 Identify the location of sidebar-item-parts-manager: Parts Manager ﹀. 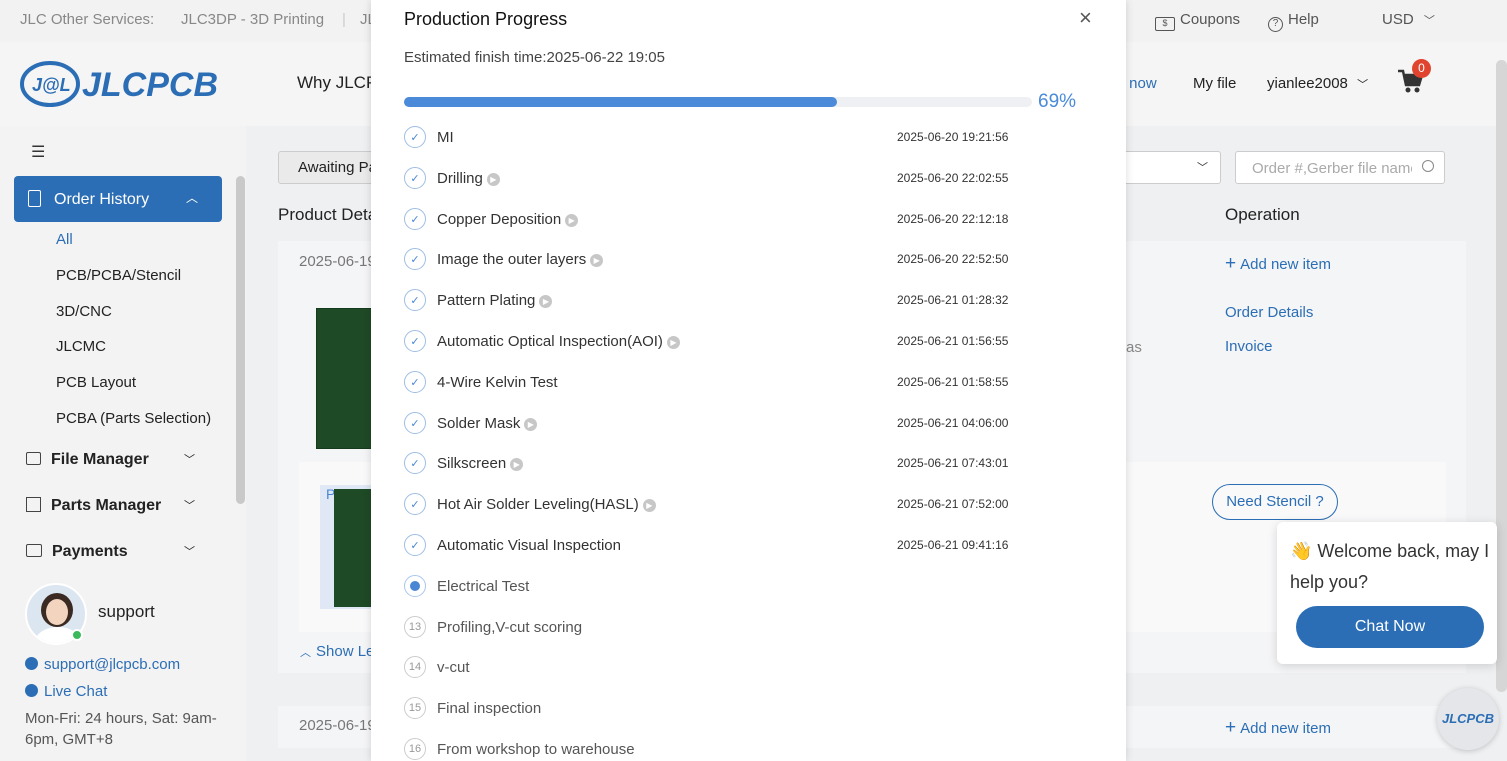
(110, 506).